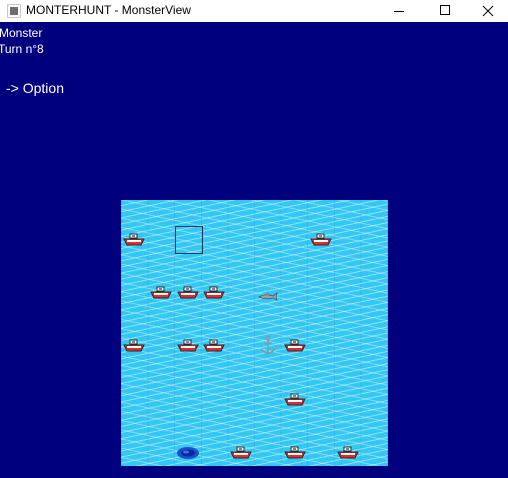  What do you see at coordinates (445, 11) in the screenshot?
I see `maximize-button` at bounding box center [445, 11].